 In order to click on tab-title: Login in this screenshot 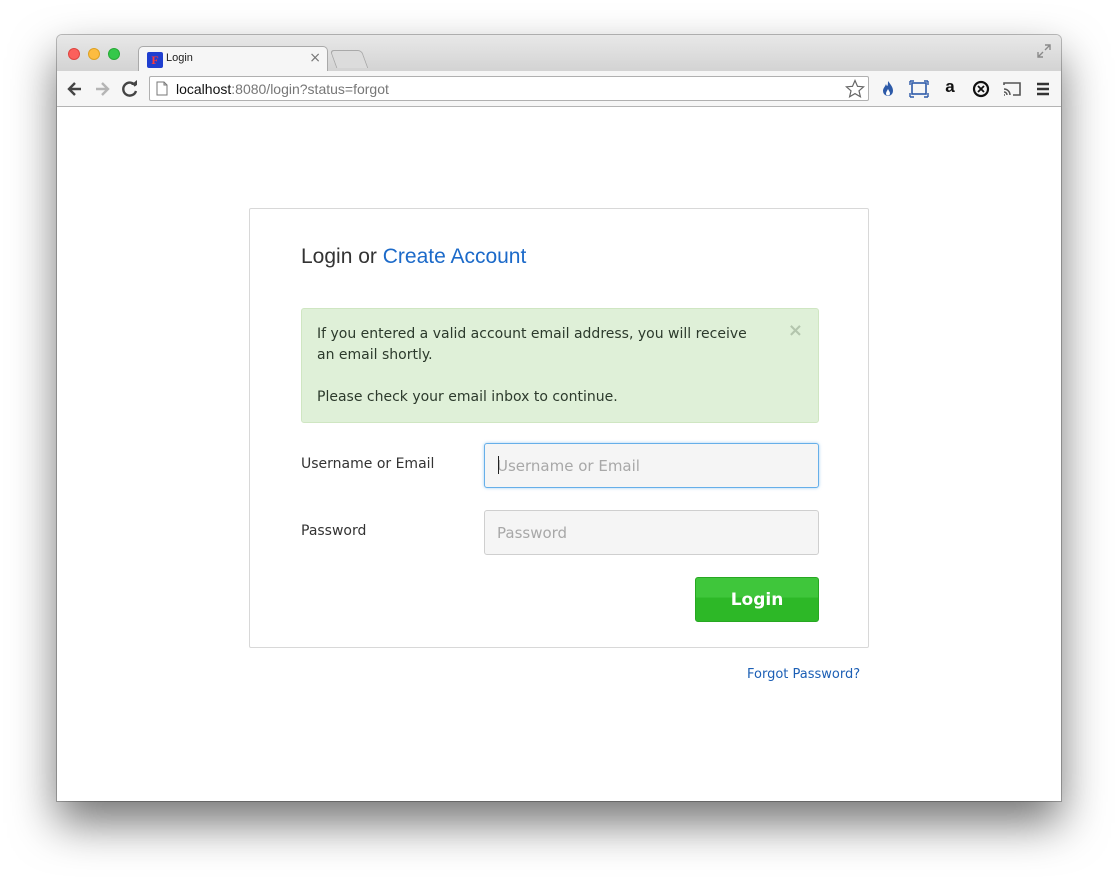, I will do `click(179, 58)`.